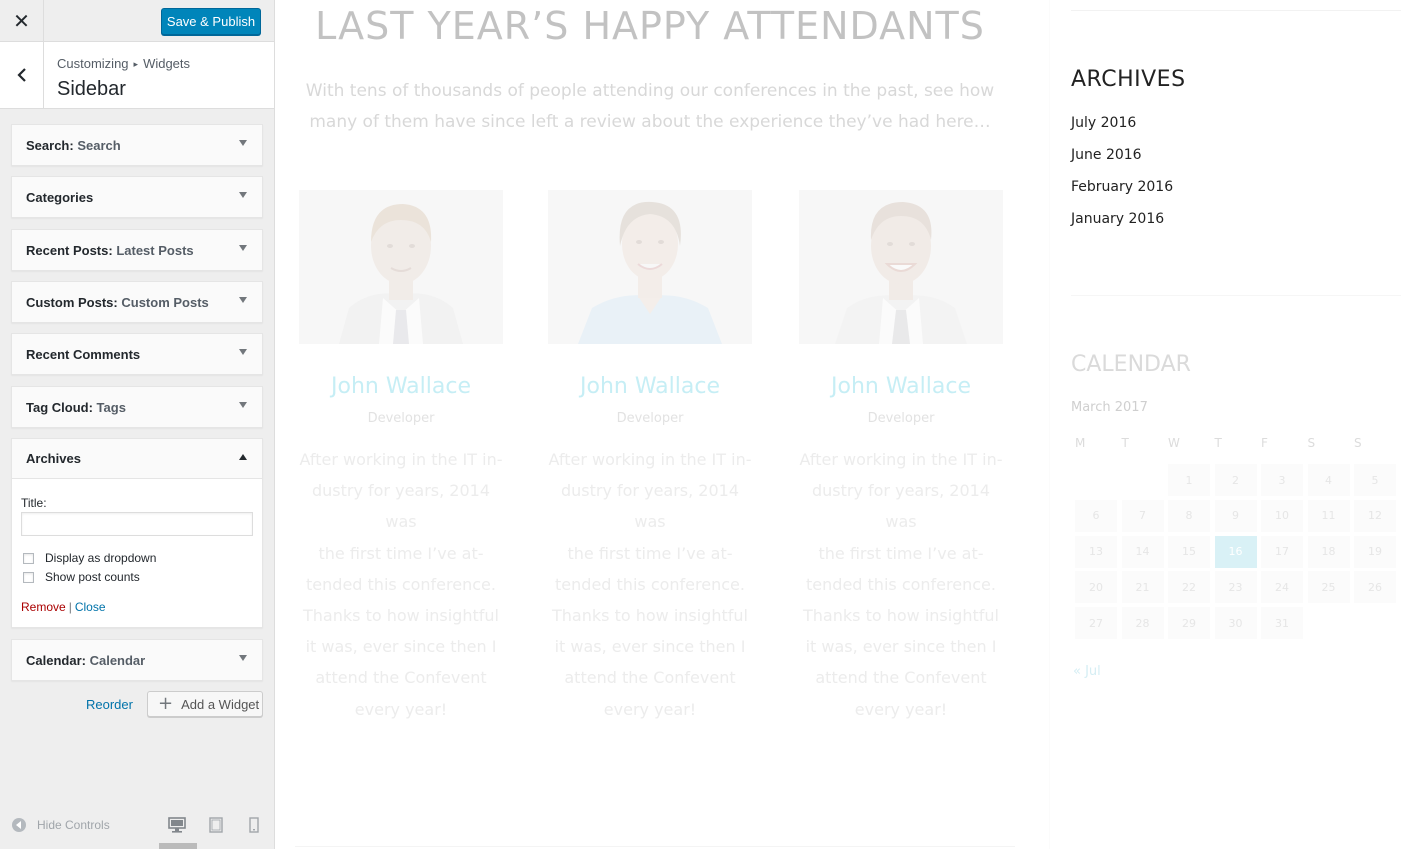 This screenshot has height=849, width=1419. I want to click on calendar-day: 4, so click(1328, 480).